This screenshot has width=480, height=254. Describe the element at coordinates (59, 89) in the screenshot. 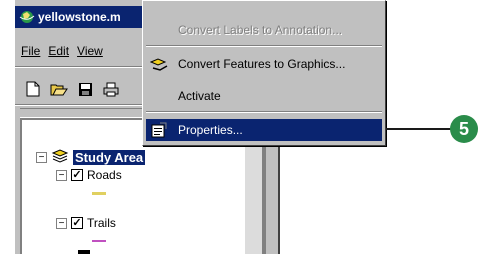

I see `open-folder-icon` at that location.